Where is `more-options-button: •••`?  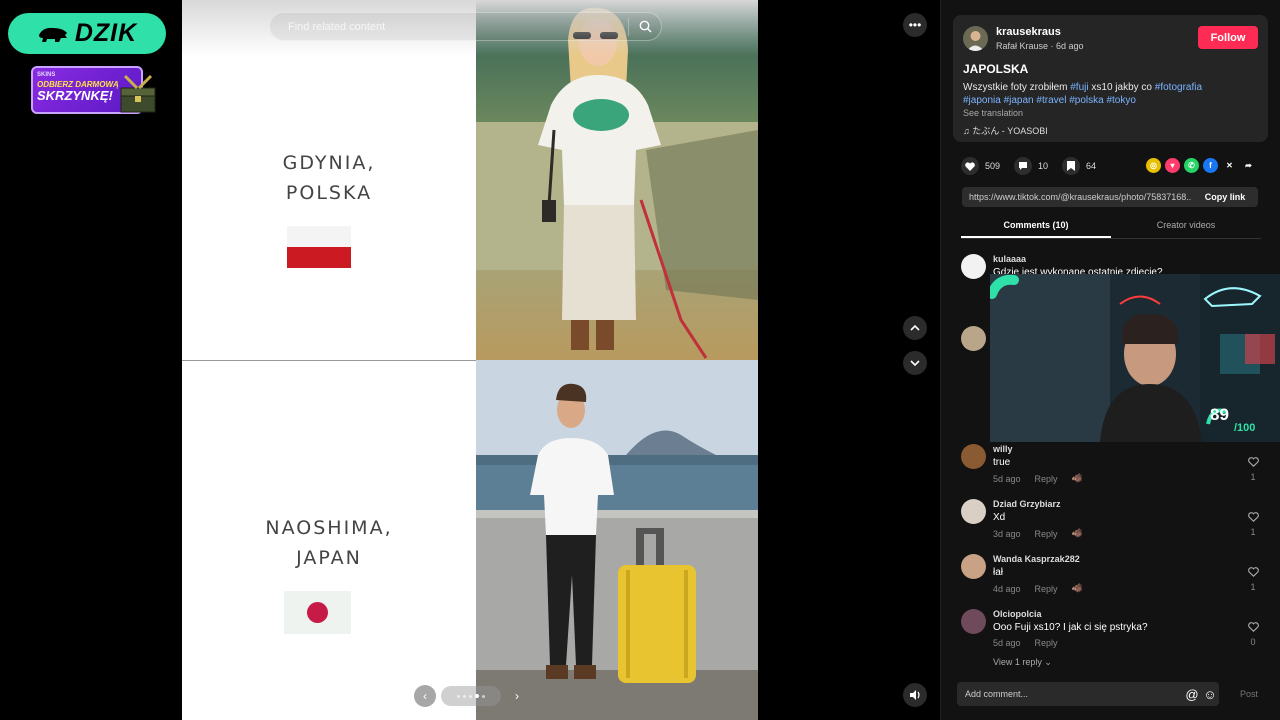 more-options-button: ••• is located at coordinates (915, 25).